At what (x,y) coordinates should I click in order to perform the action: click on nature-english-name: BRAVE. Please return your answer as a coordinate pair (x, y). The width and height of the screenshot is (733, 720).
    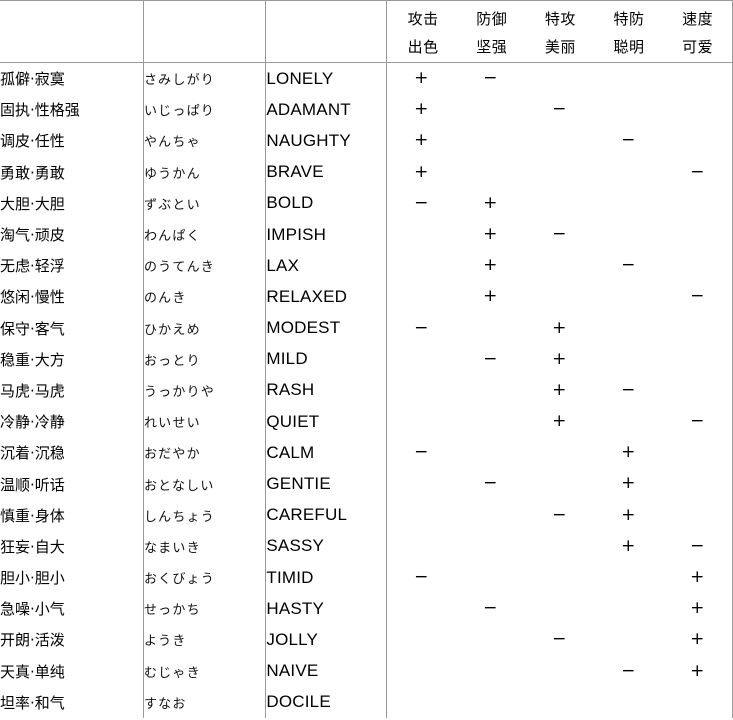
    Looking at the image, I should click on (326, 172).